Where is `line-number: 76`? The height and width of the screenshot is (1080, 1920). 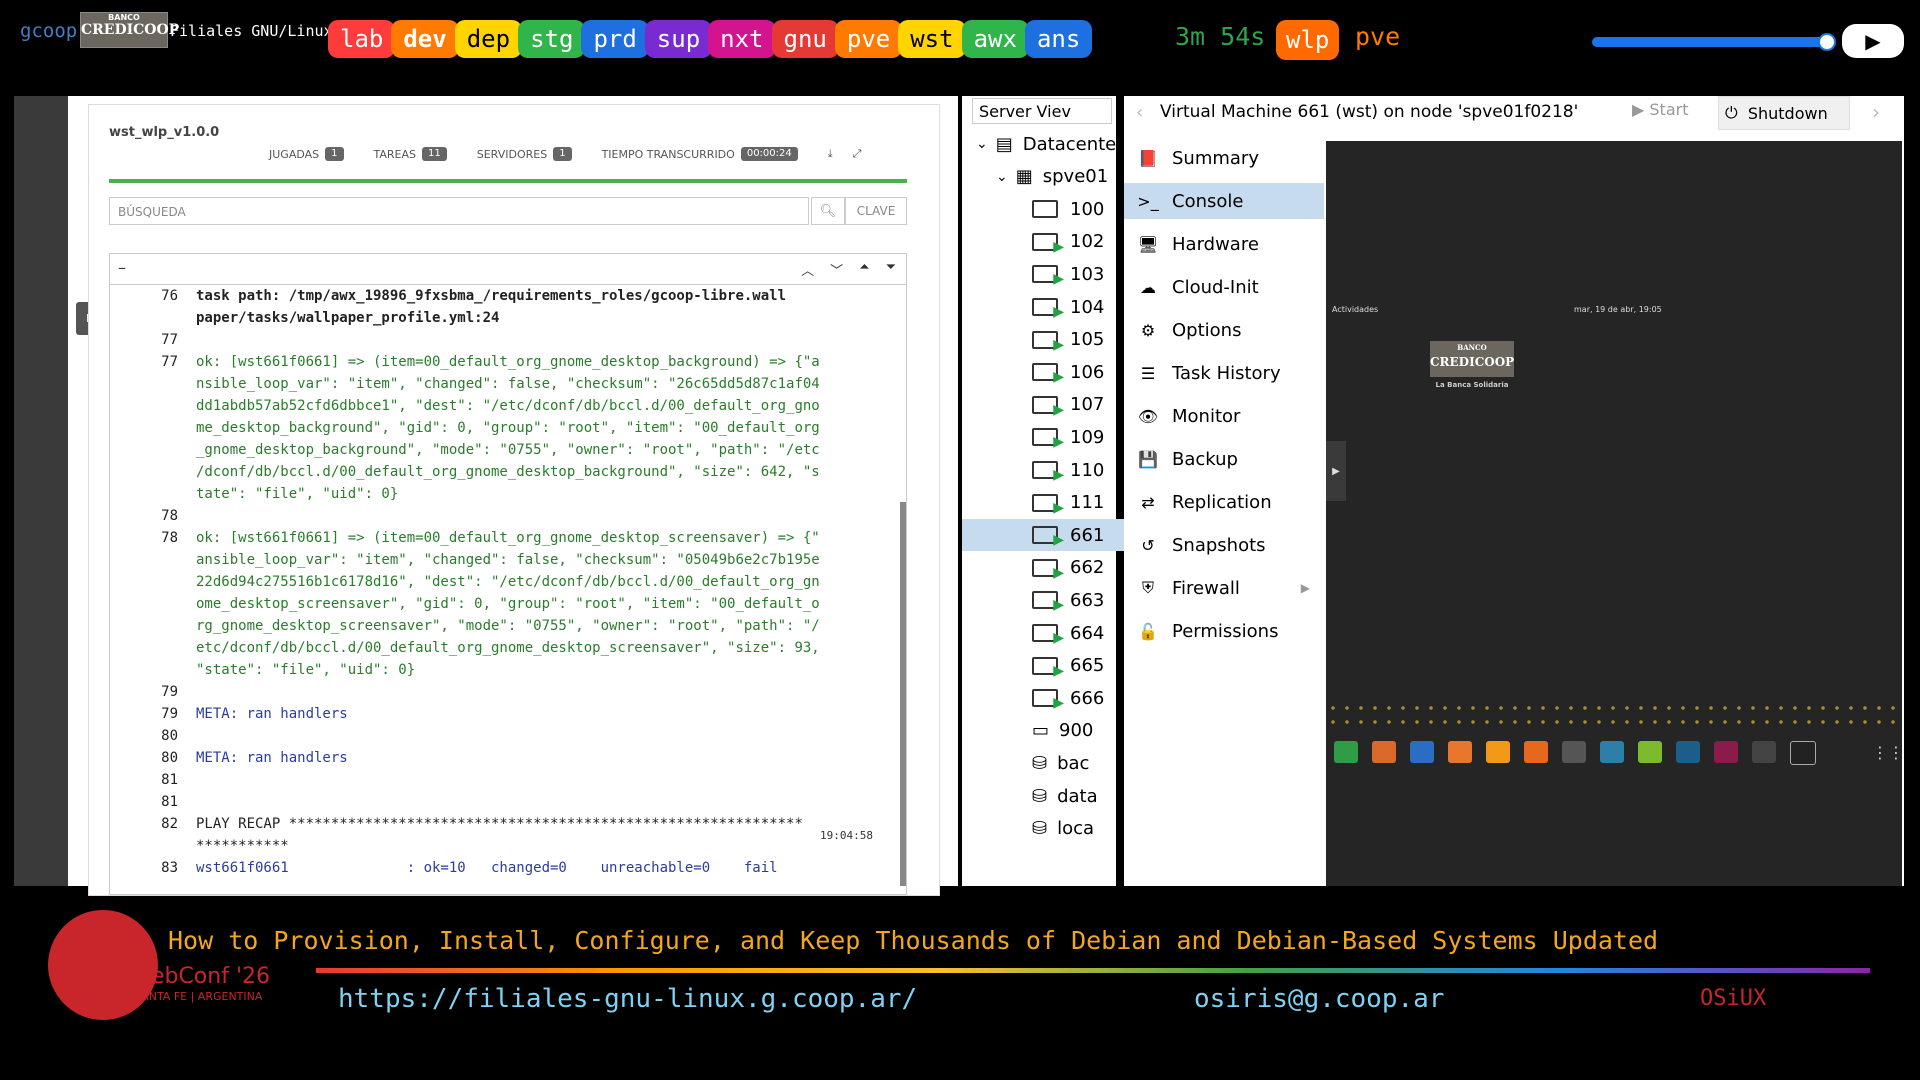 line-number: 76 is located at coordinates (169, 296).